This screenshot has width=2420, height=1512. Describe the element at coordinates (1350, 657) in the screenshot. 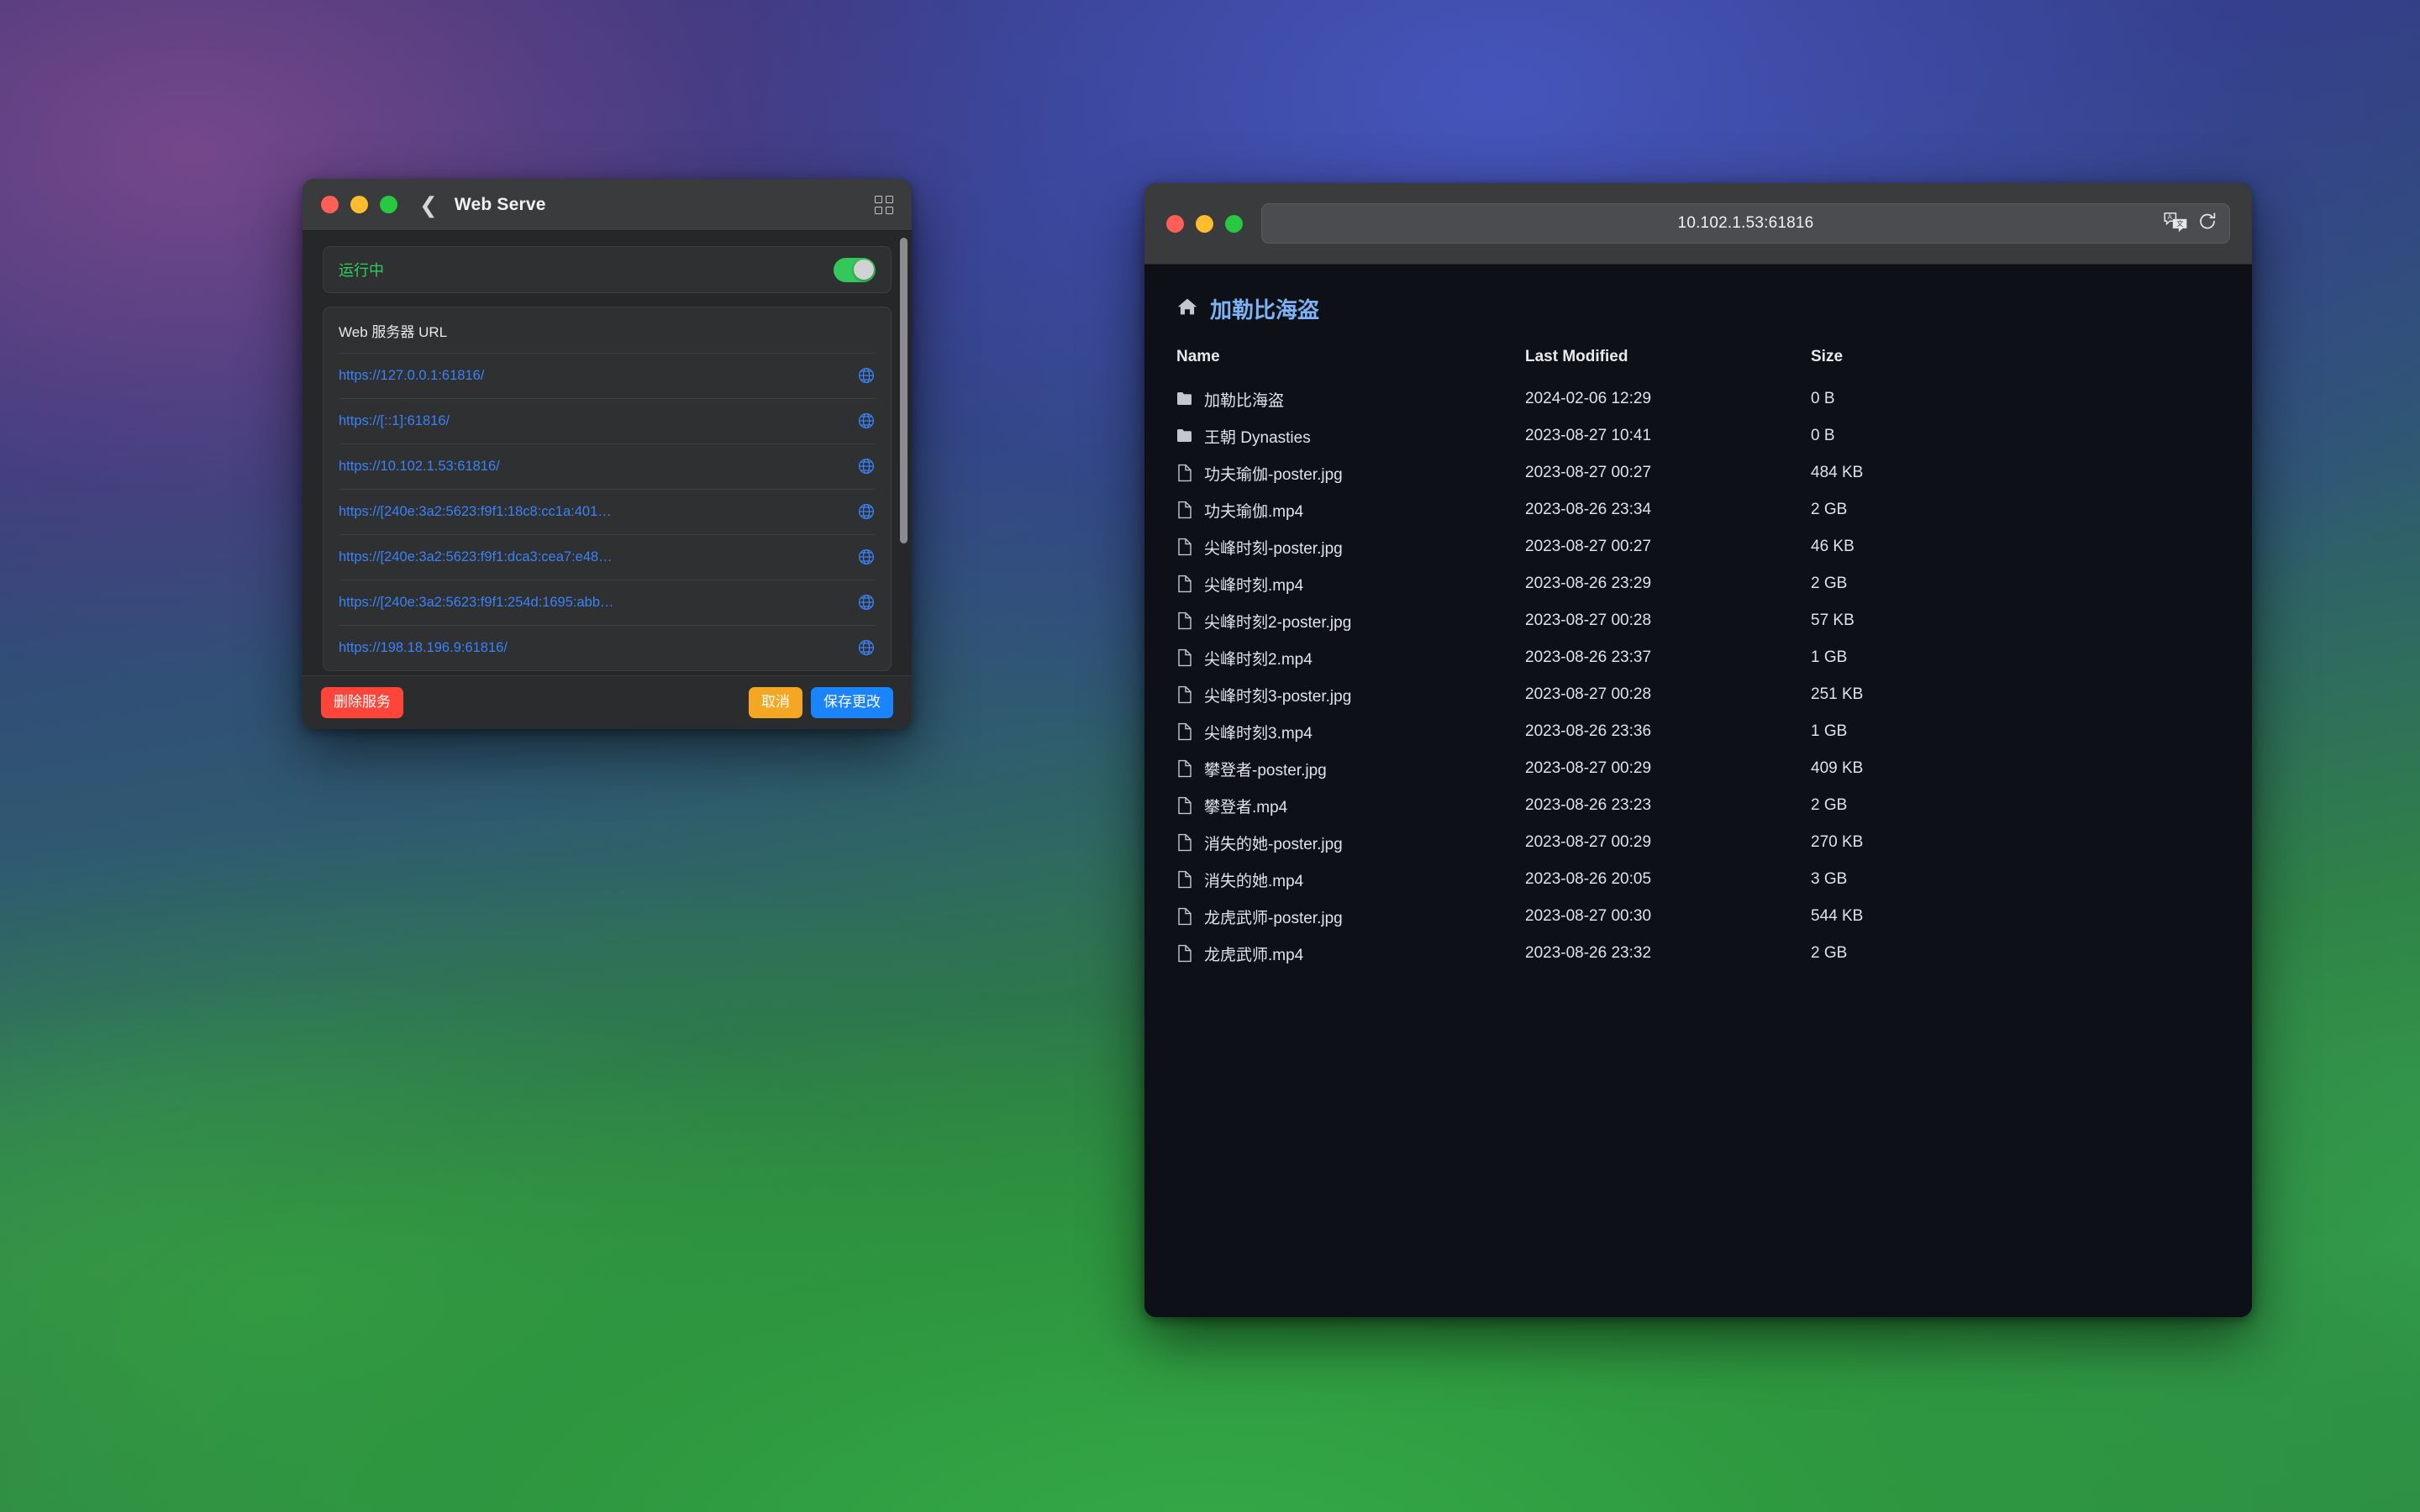

I see `cell-name: 尖峰时刻2.mp4` at that location.